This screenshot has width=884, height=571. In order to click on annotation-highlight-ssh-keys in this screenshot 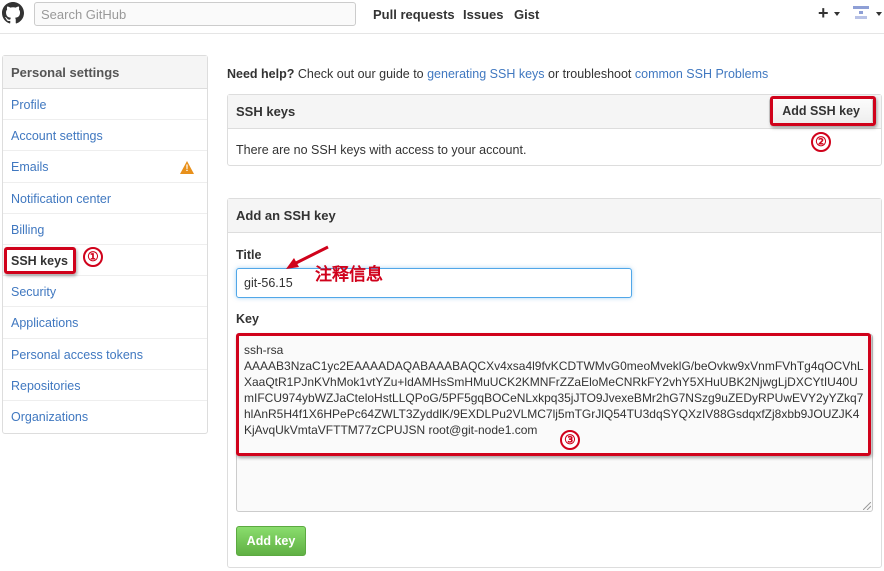, I will do `click(40, 260)`.